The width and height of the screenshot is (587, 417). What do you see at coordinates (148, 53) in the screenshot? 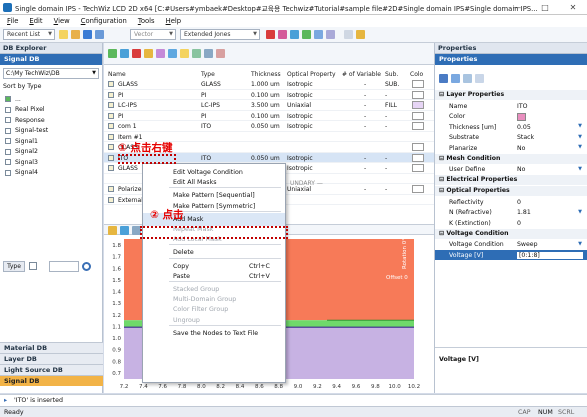
I see `group-icon` at bounding box center [148, 53].